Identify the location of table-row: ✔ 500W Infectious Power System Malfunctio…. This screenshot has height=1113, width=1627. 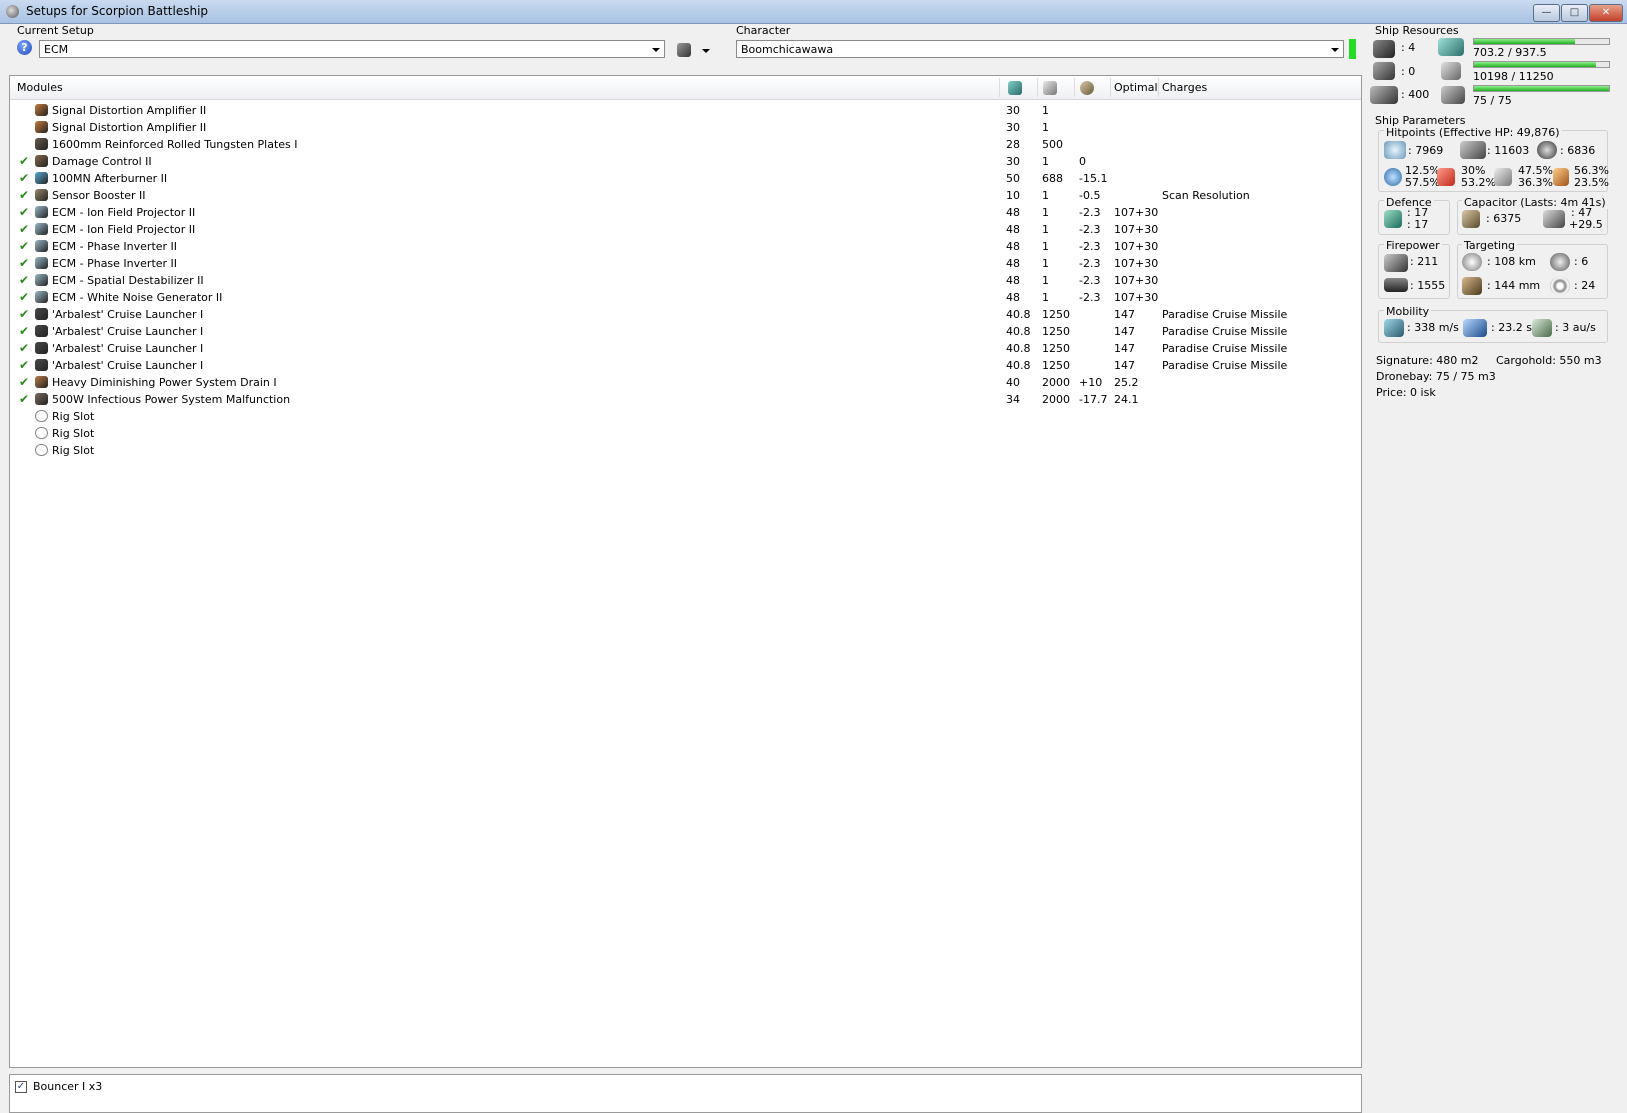
(685, 399).